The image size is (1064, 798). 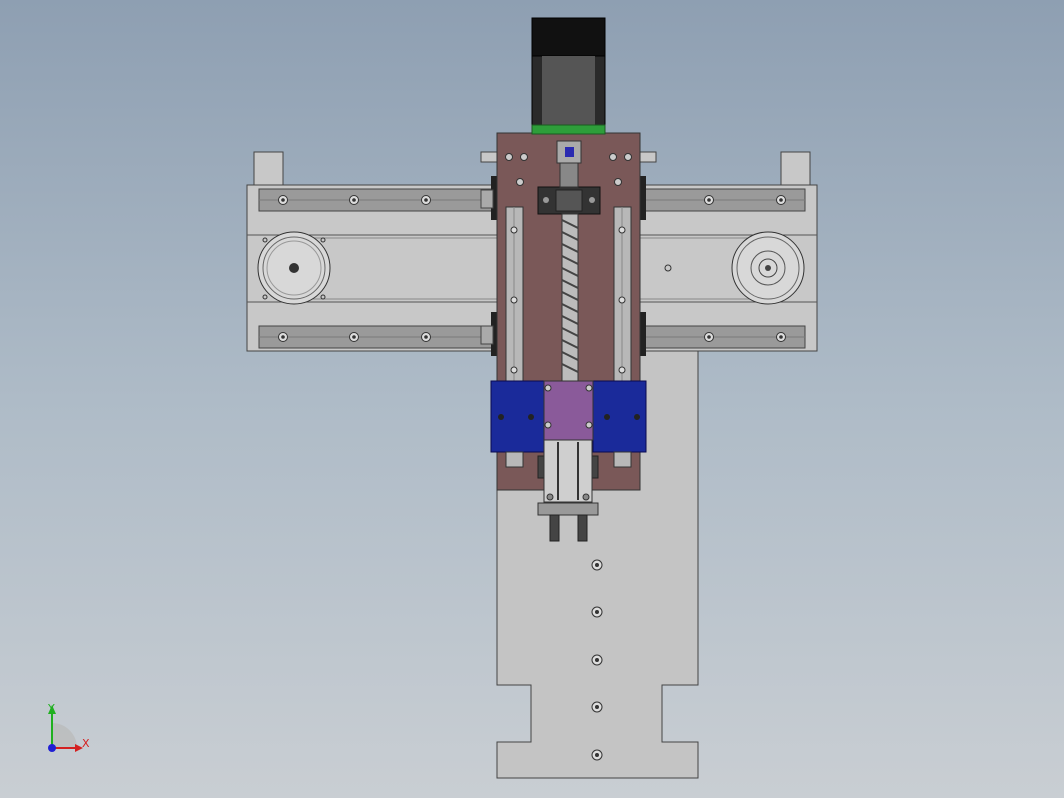 I want to click on ball-screw, so click(x=570, y=298).